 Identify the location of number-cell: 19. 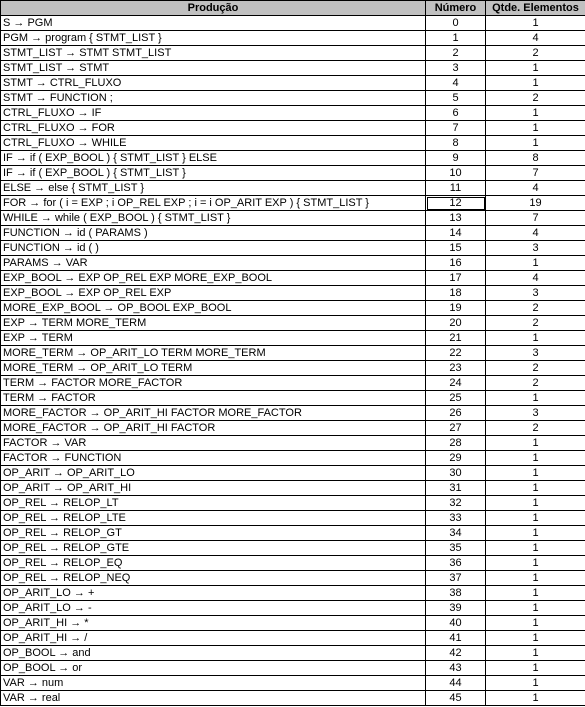
(455, 308).